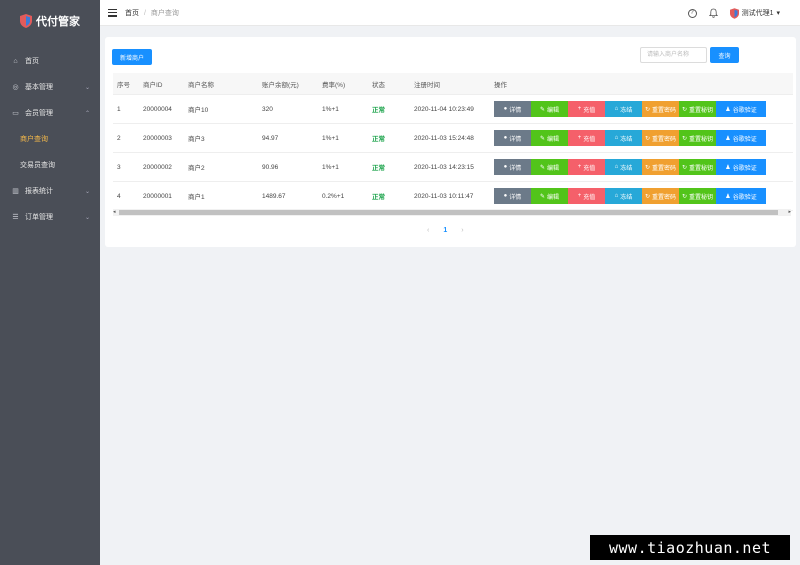 This screenshot has width=800, height=565. Describe the element at coordinates (684, 109) in the screenshot. I see `refresh-icon: ↻` at that location.